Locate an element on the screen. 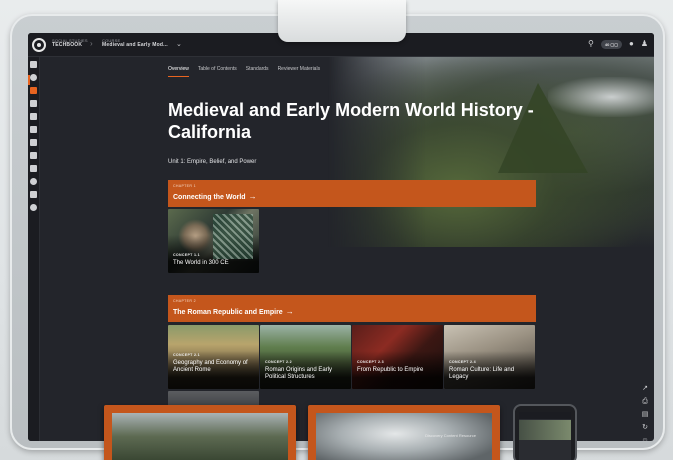 The width and height of the screenshot is (673, 460). right-toolbar: ↗ ⎙ ▤ ↻ ☺ is located at coordinates (645, 413).